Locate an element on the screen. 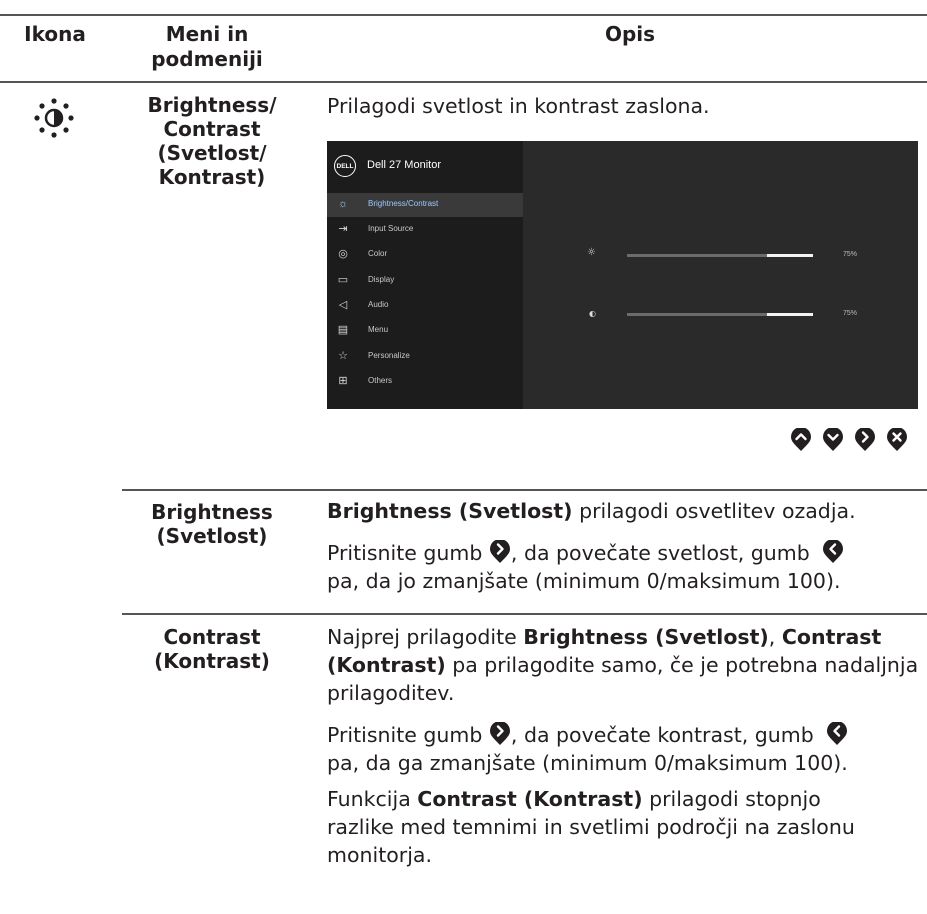 Image resolution: width=927 pixels, height=914 pixels. osd-item-label: Display is located at coordinates (381, 279).